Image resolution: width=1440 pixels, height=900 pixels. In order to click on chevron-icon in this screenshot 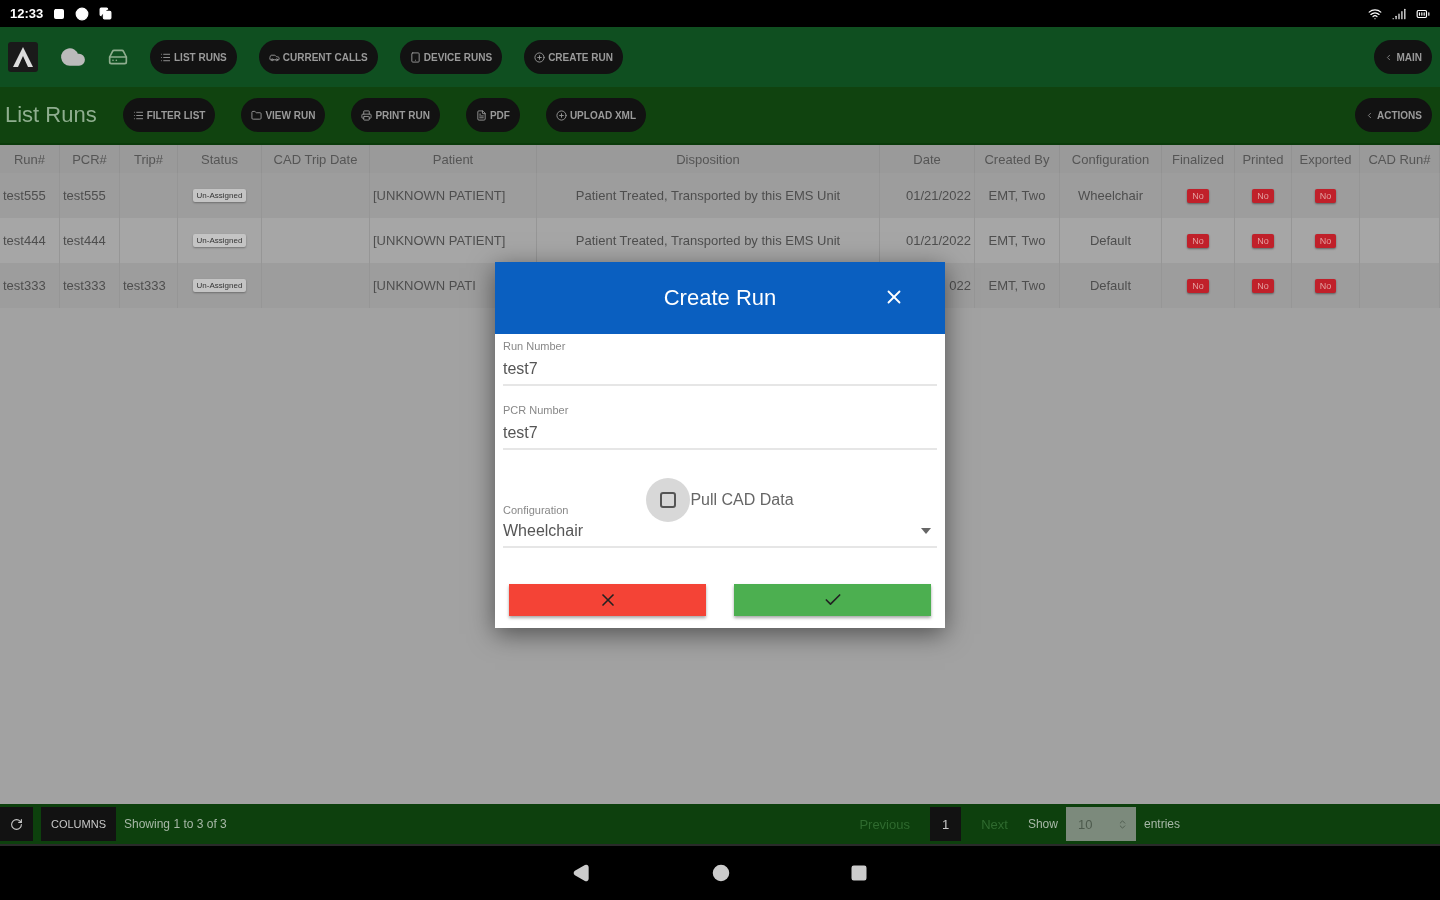, I will do `click(1369, 115)`.